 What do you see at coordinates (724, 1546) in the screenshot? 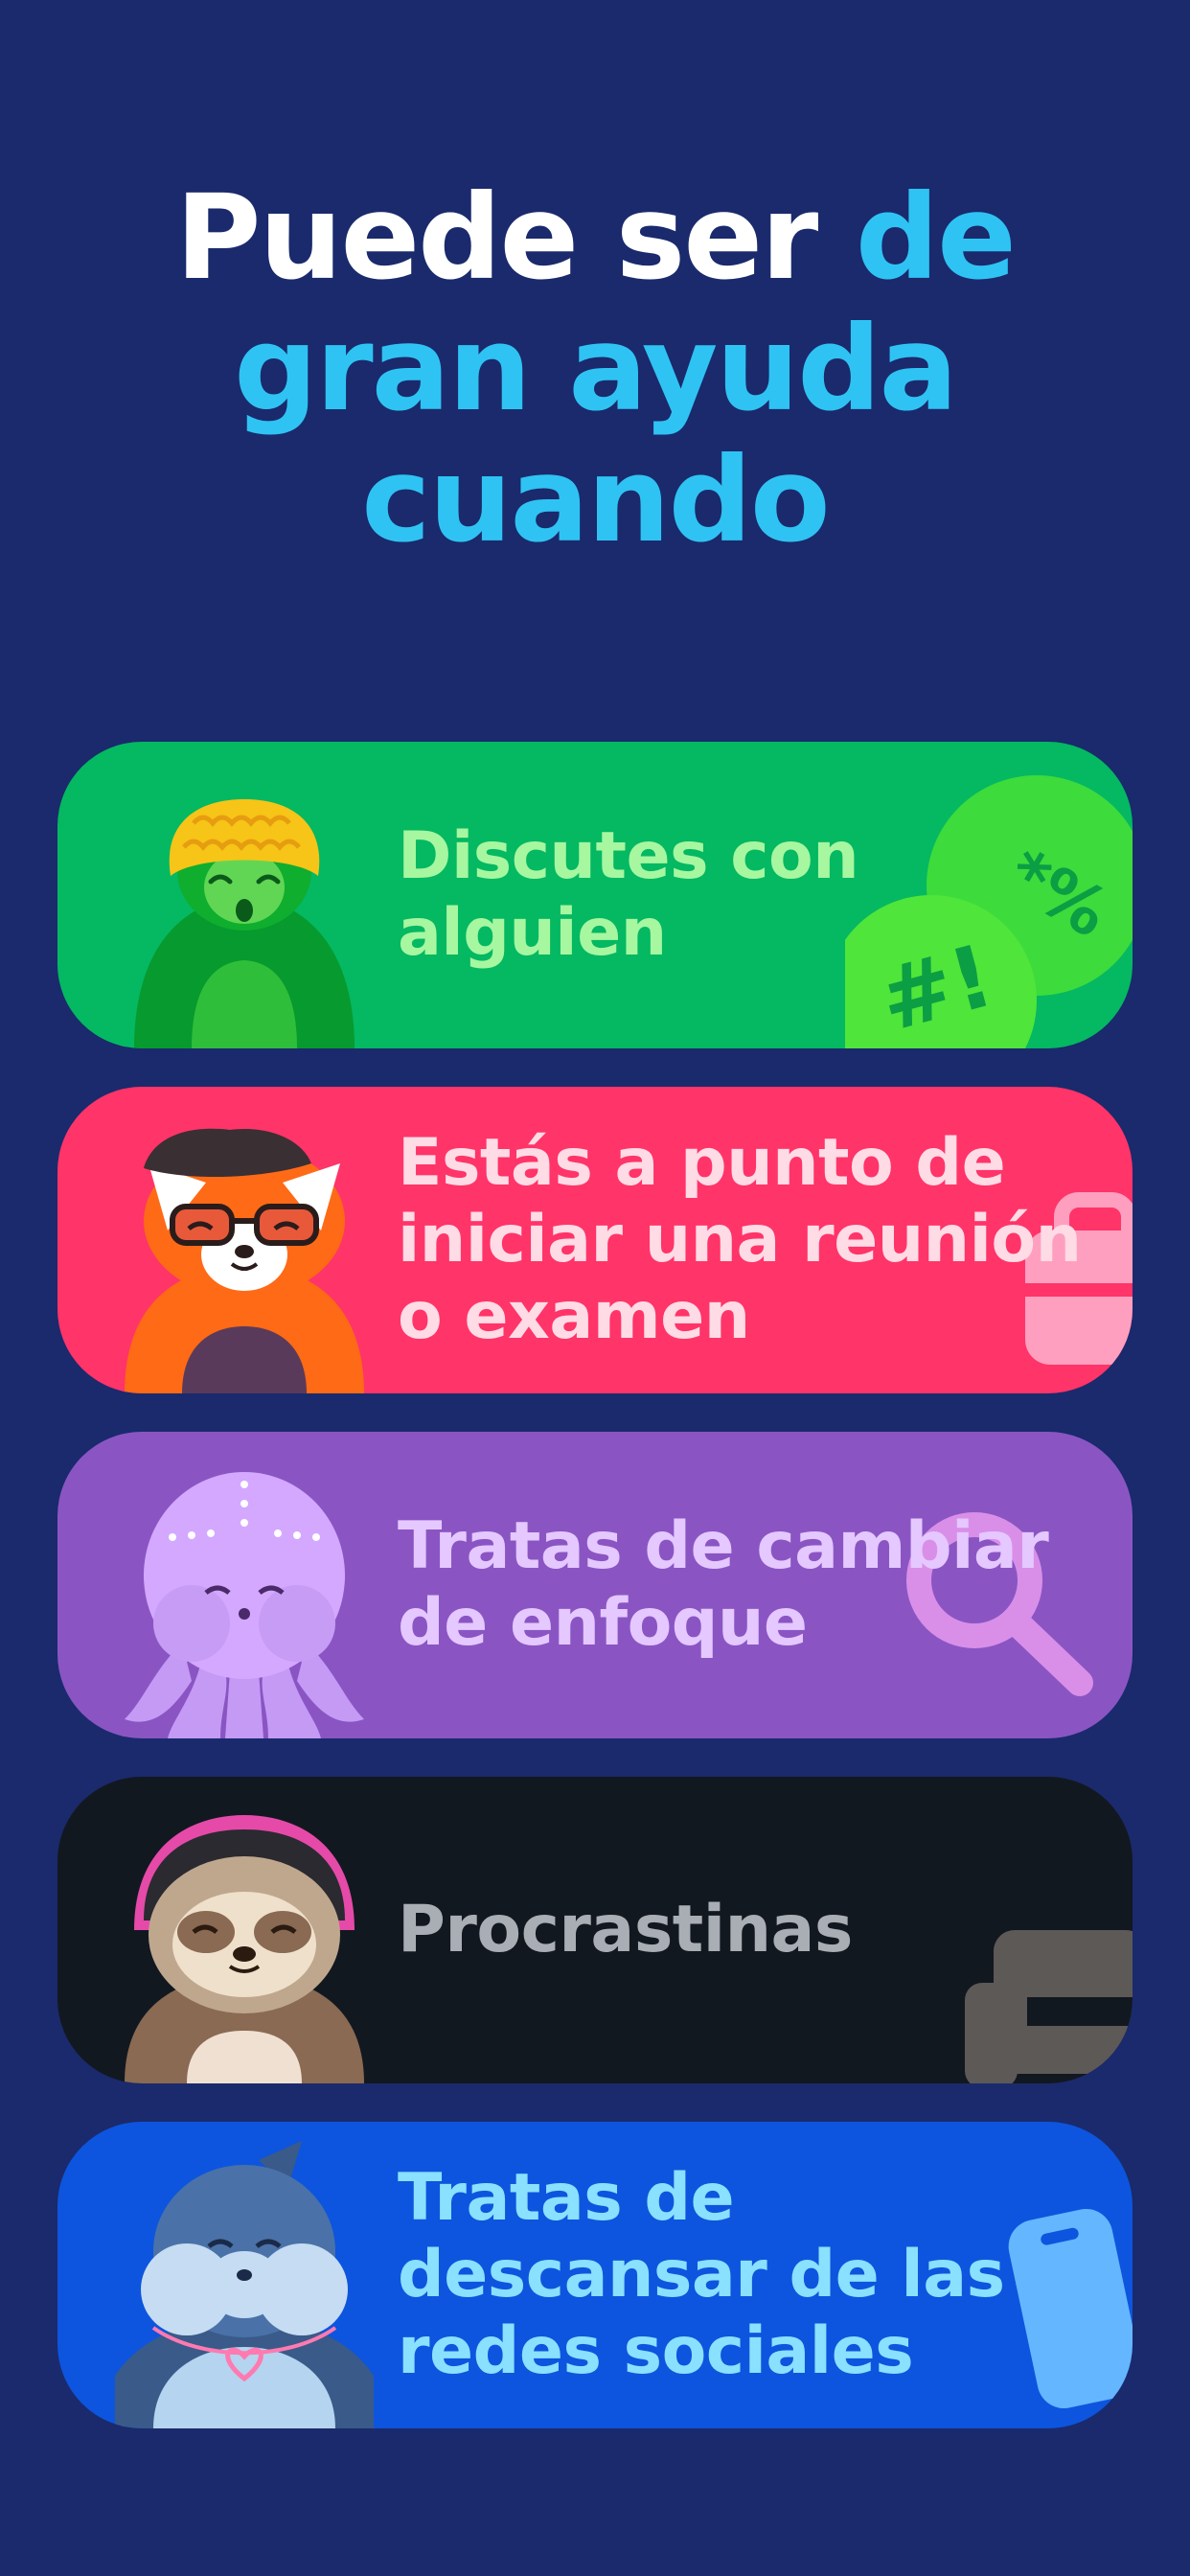
I see `card-label-line: Tratas de cambiar` at bounding box center [724, 1546].